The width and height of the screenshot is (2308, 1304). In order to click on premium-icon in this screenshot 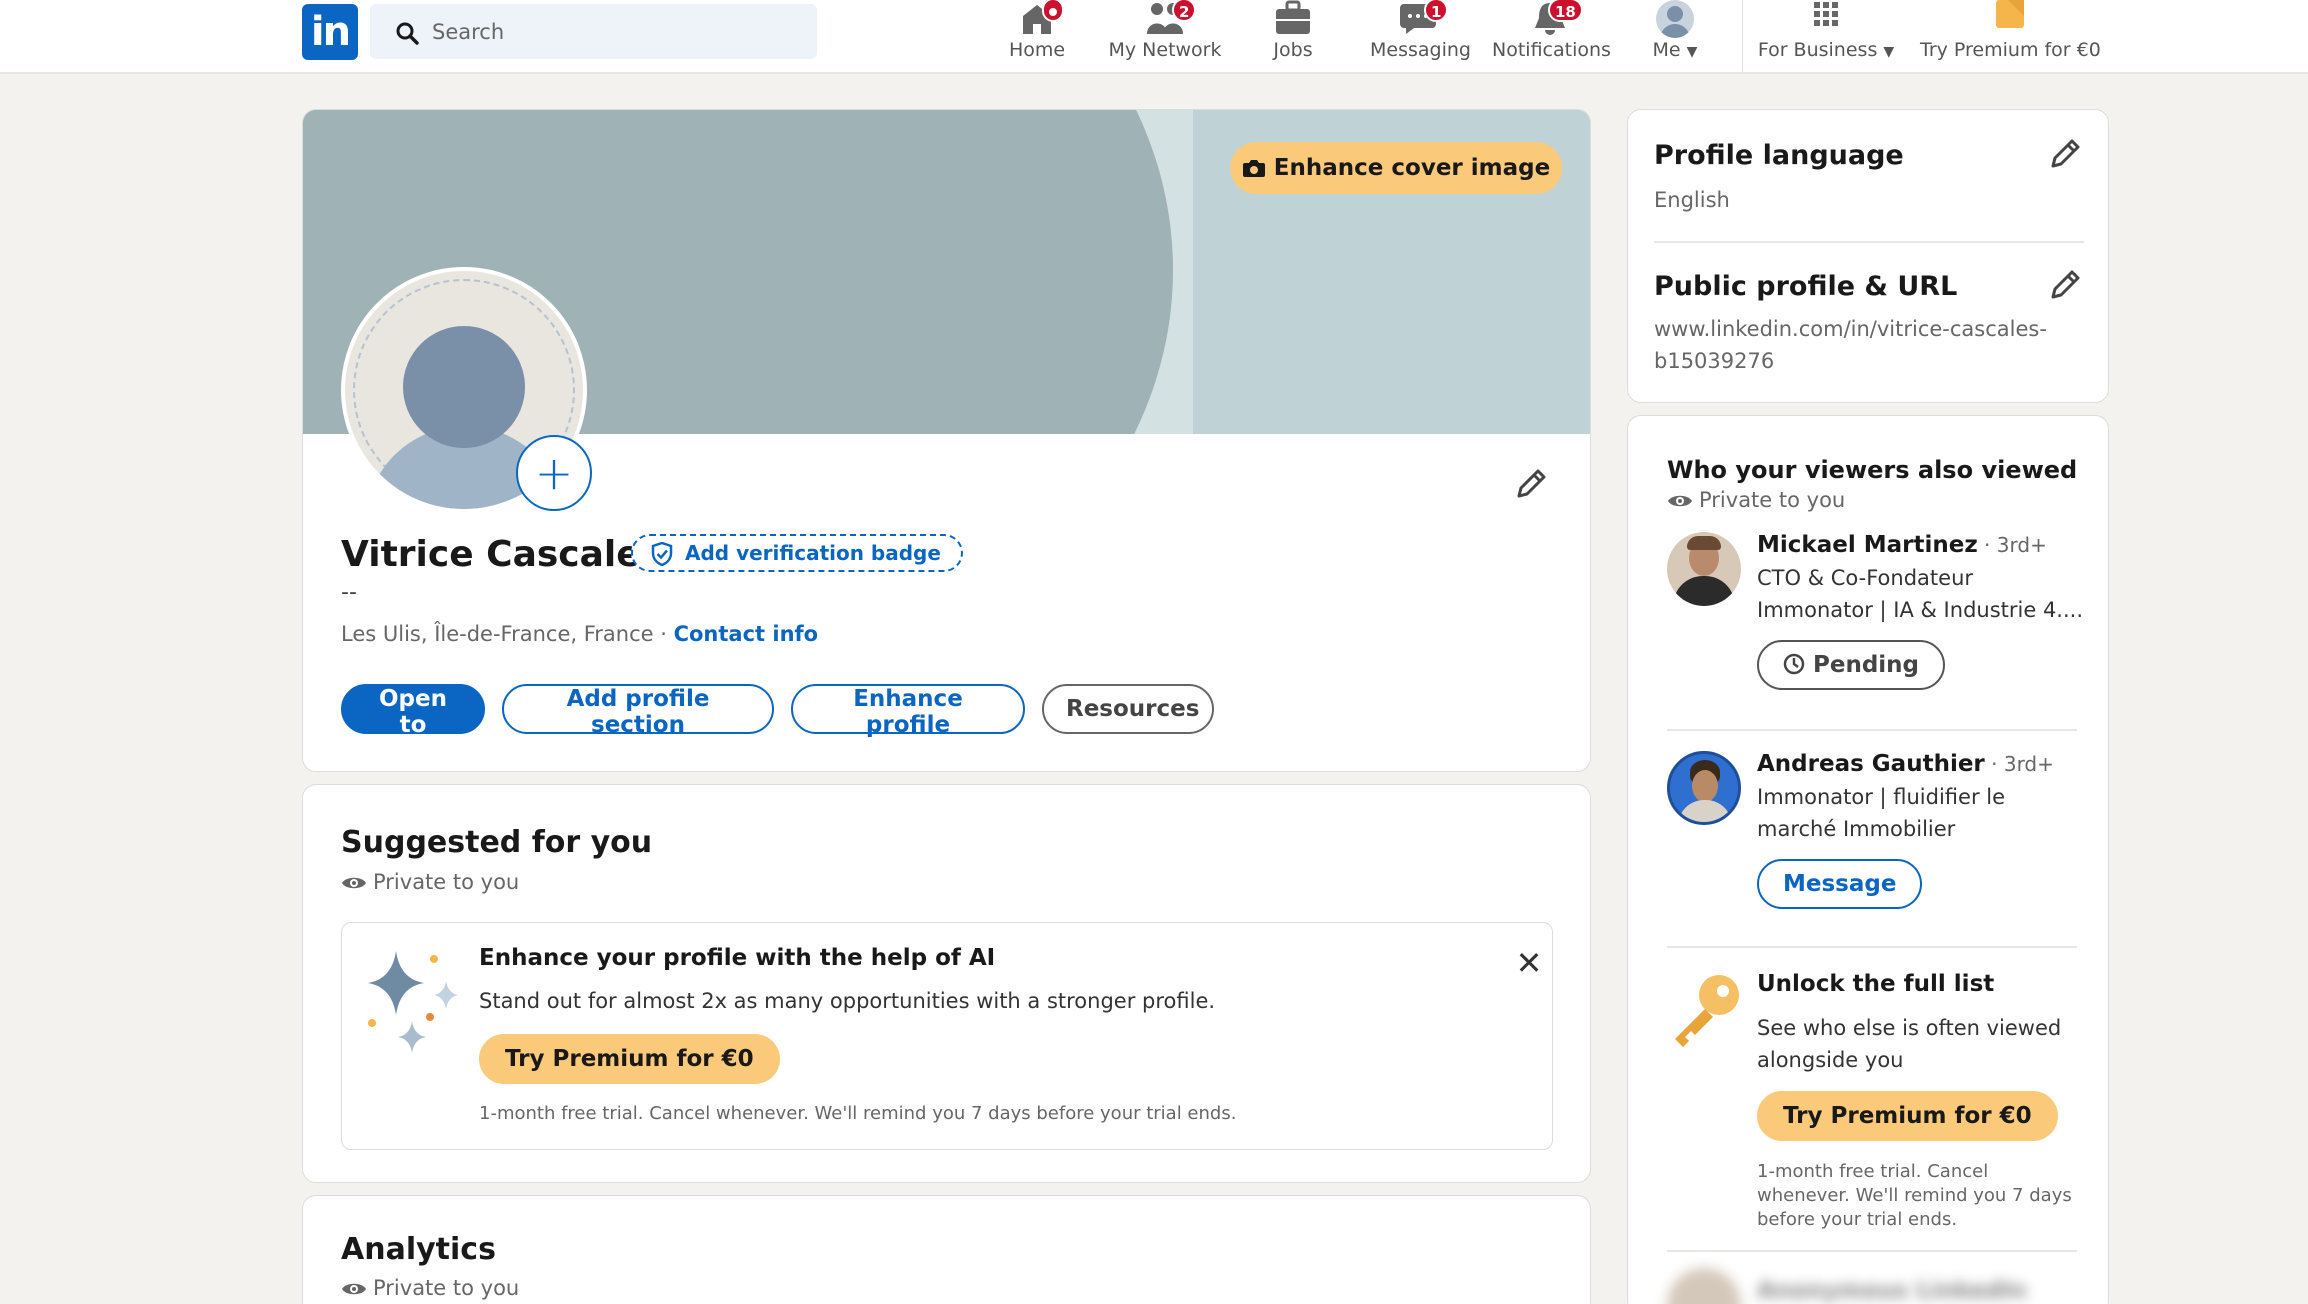, I will do `click(2010, 14)`.